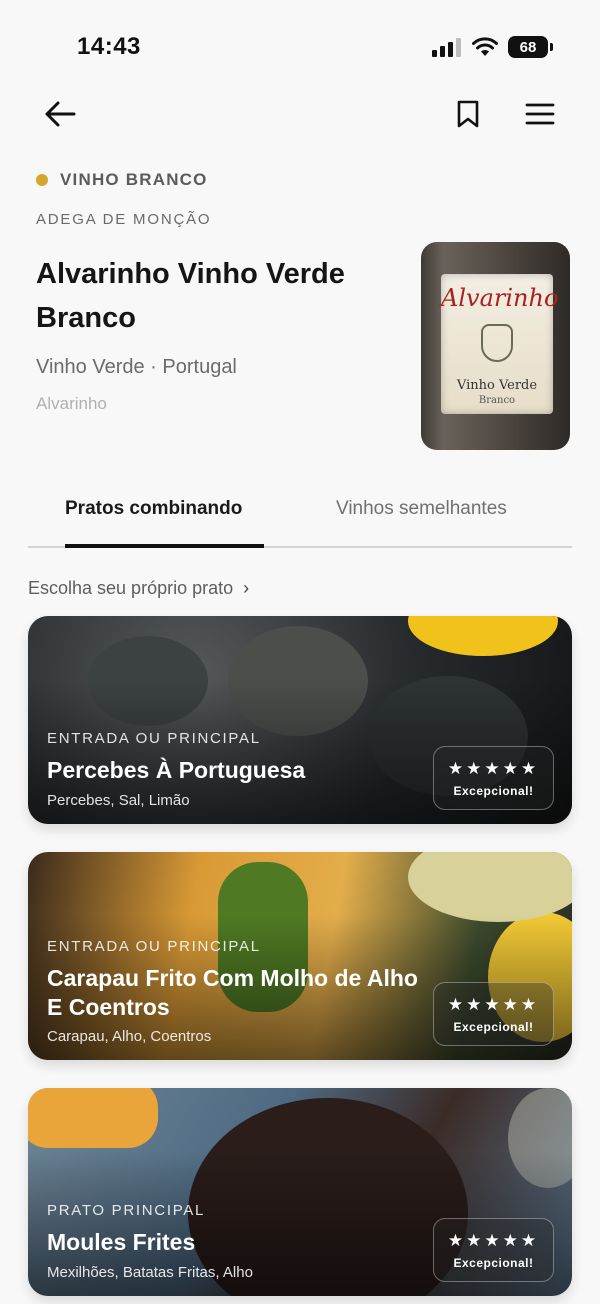 This screenshot has width=600, height=1304. What do you see at coordinates (131, 588) in the screenshot?
I see `choose-dish-label: Escolha seu próprio prato` at bounding box center [131, 588].